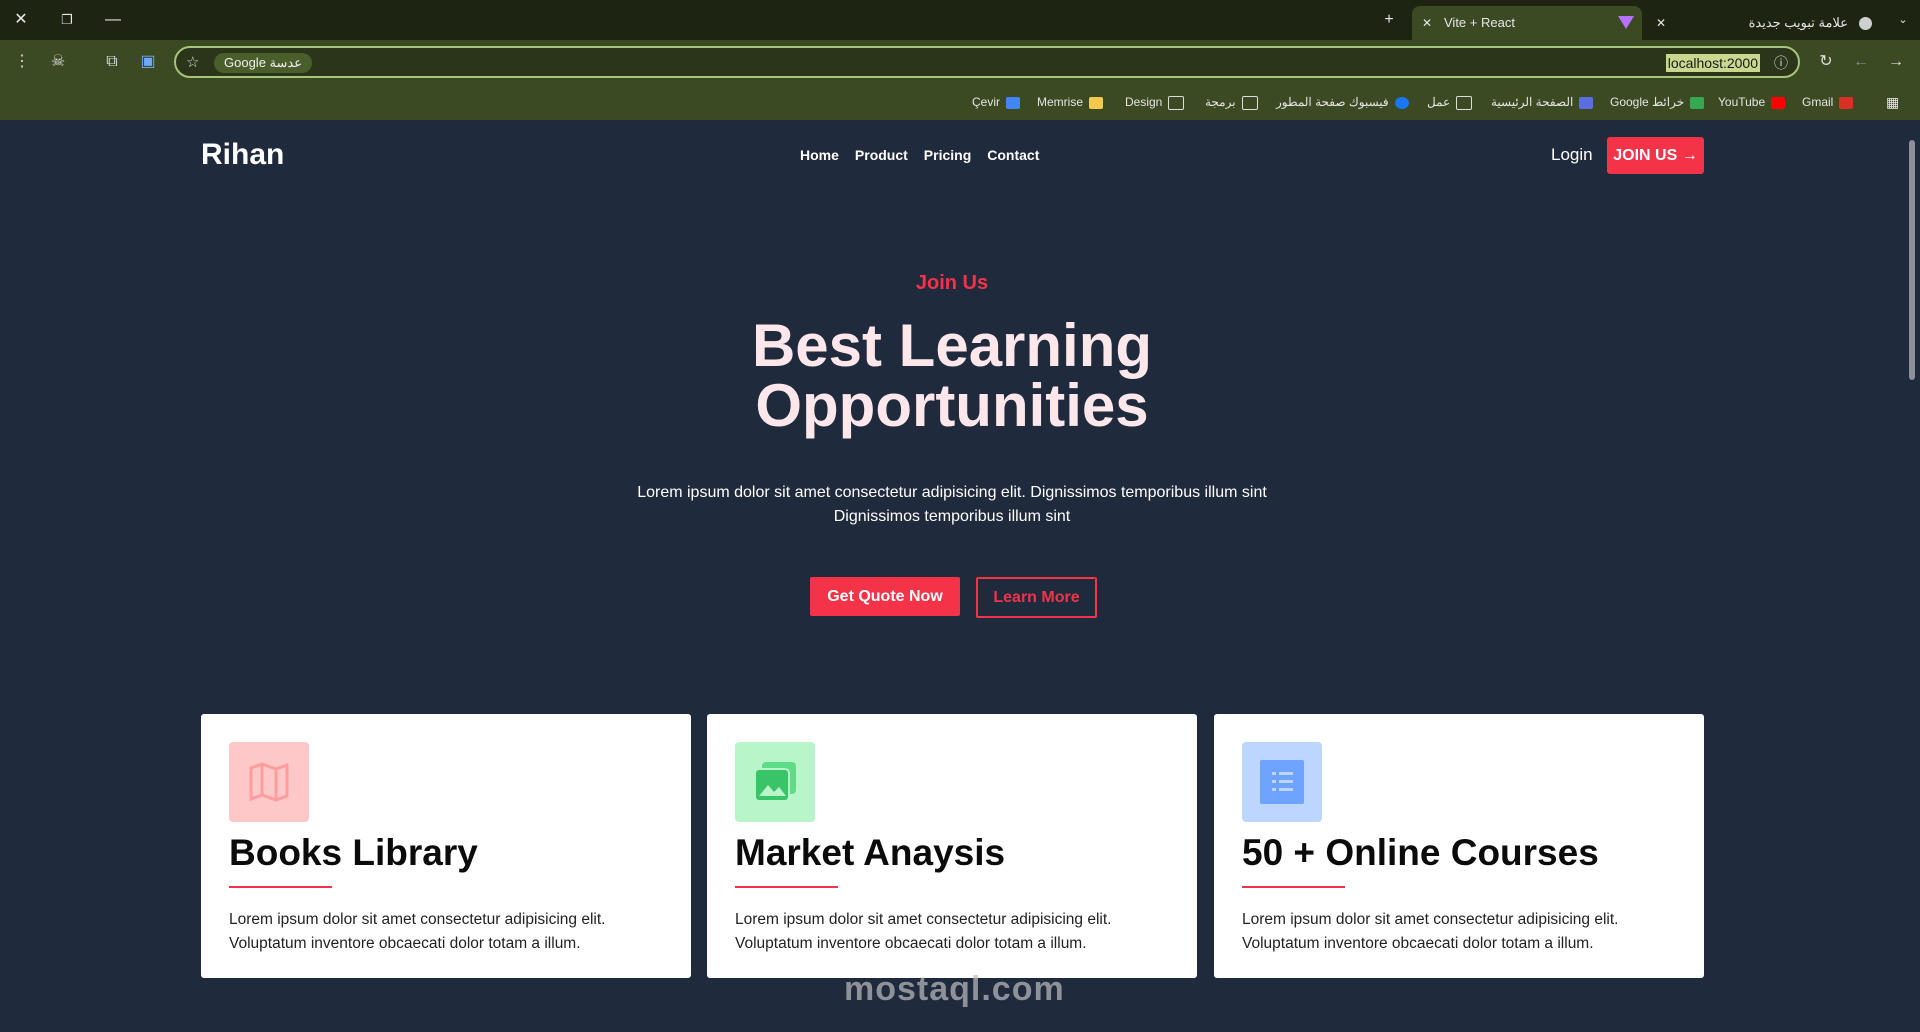 This screenshot has height=1032, width=1920. What do you see at coordinates (1697, 102) in the screenshot?
I see `maps-pin-icon` at bounding box center [1697, 102].